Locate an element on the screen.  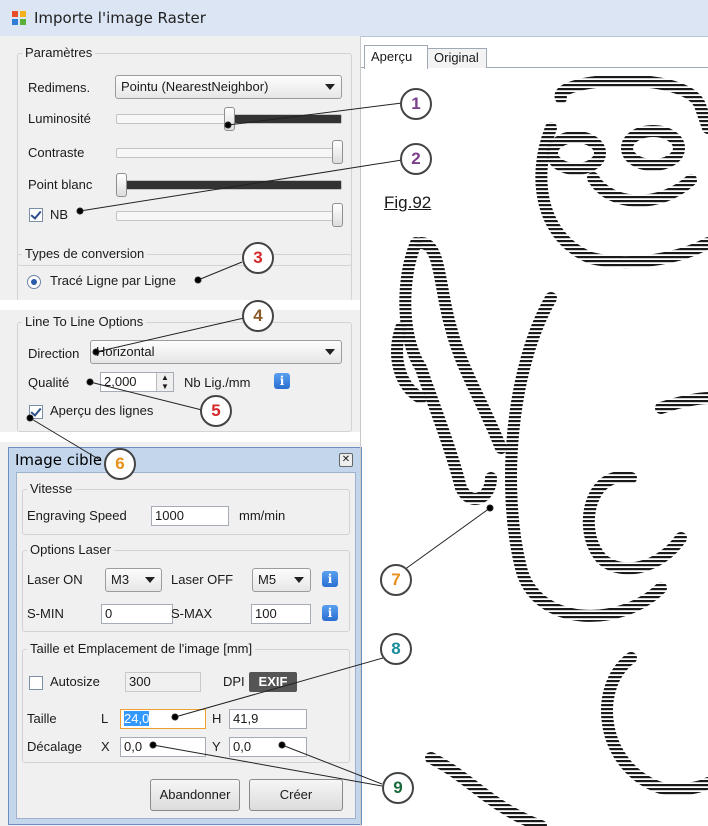
callout-8: 8 is located at coordinates (396, 649).